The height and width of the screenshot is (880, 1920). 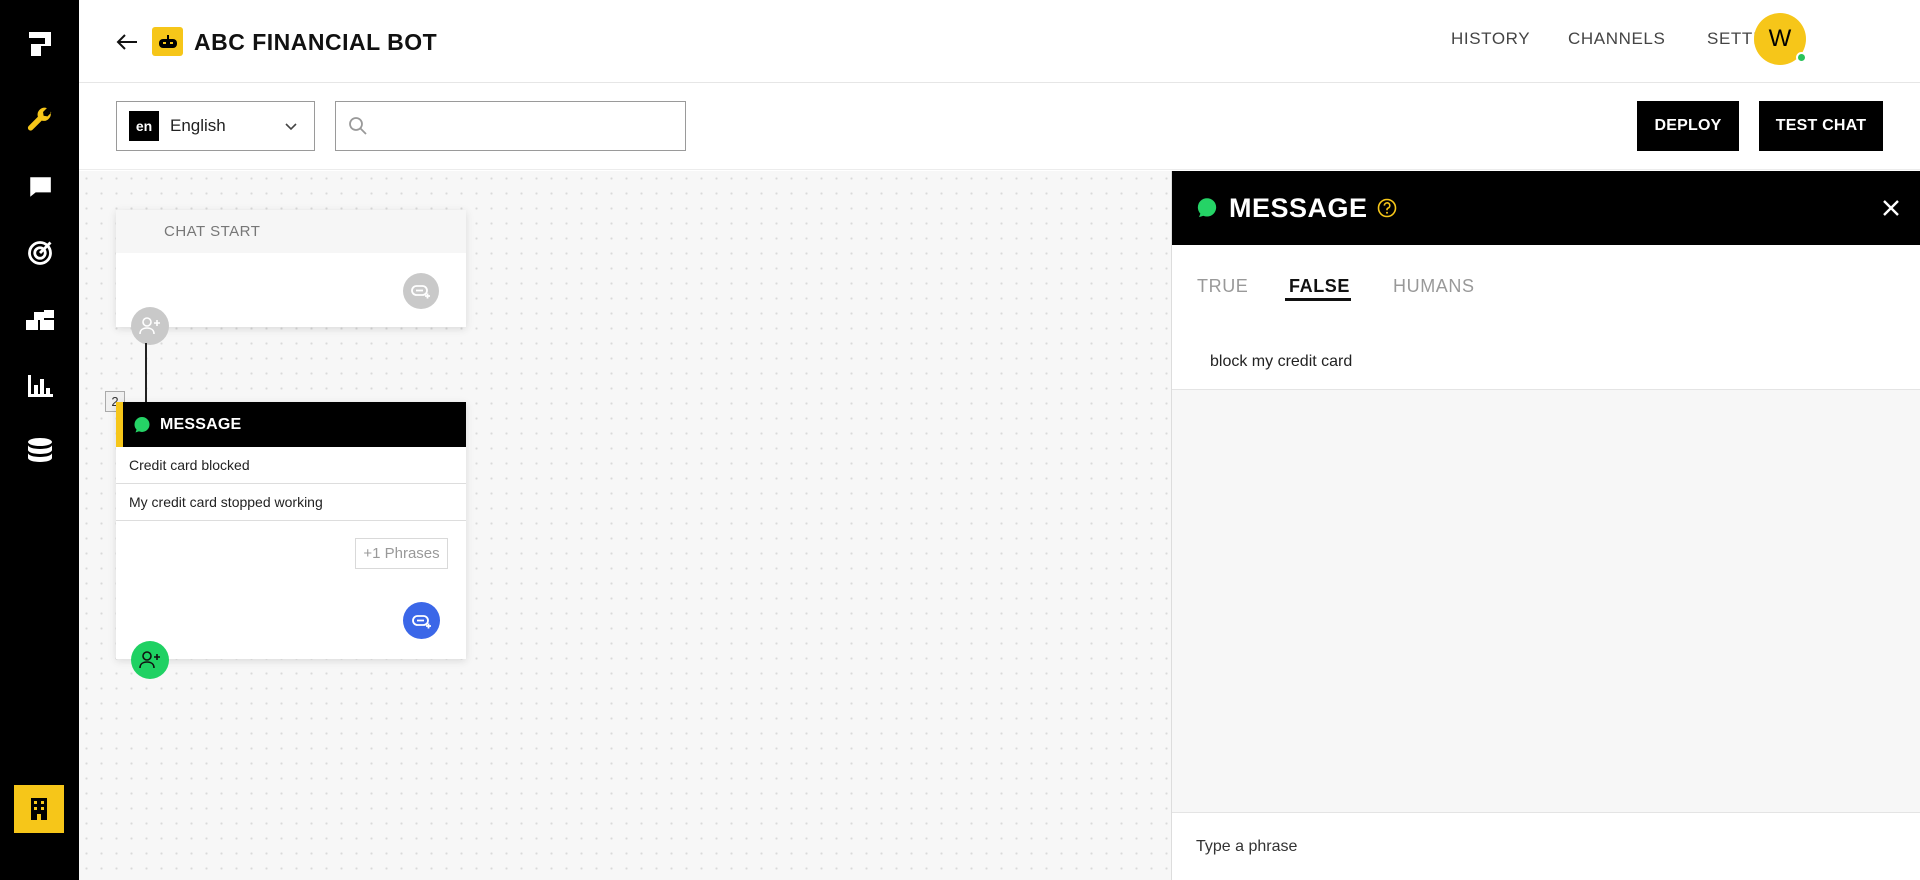 I want to click on help-icon, so click(x=1387, y=208).